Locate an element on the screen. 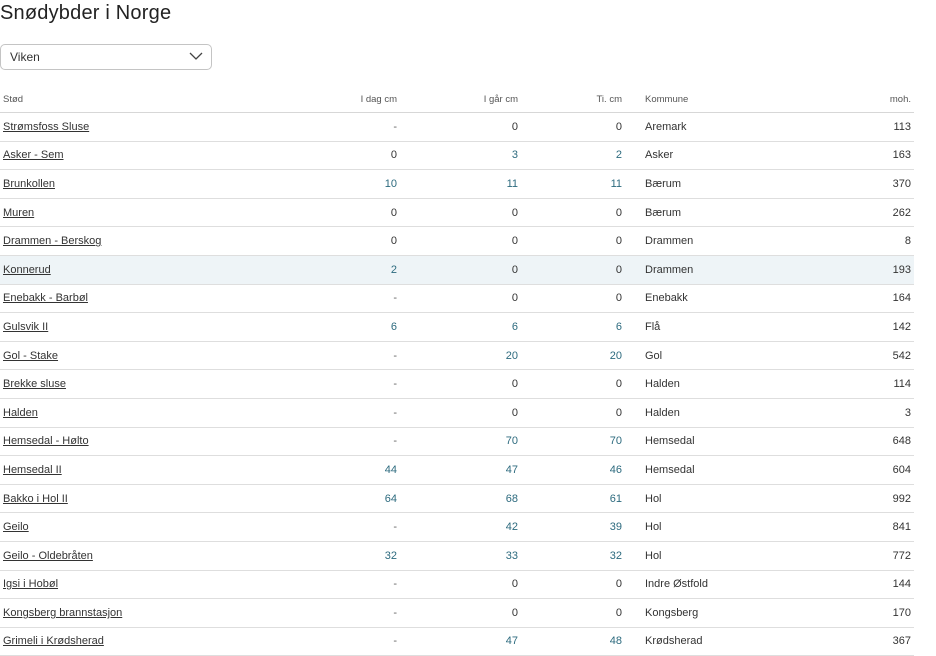 The height and width of the screenshot is (656, 936). column-header-today: I dag cm is located at coordinates (335, 99).